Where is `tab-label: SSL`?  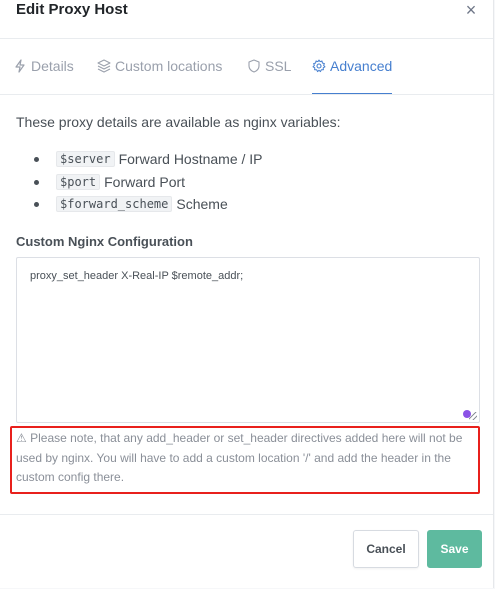
tab-label: SSL is located at coordinates (278, 66).